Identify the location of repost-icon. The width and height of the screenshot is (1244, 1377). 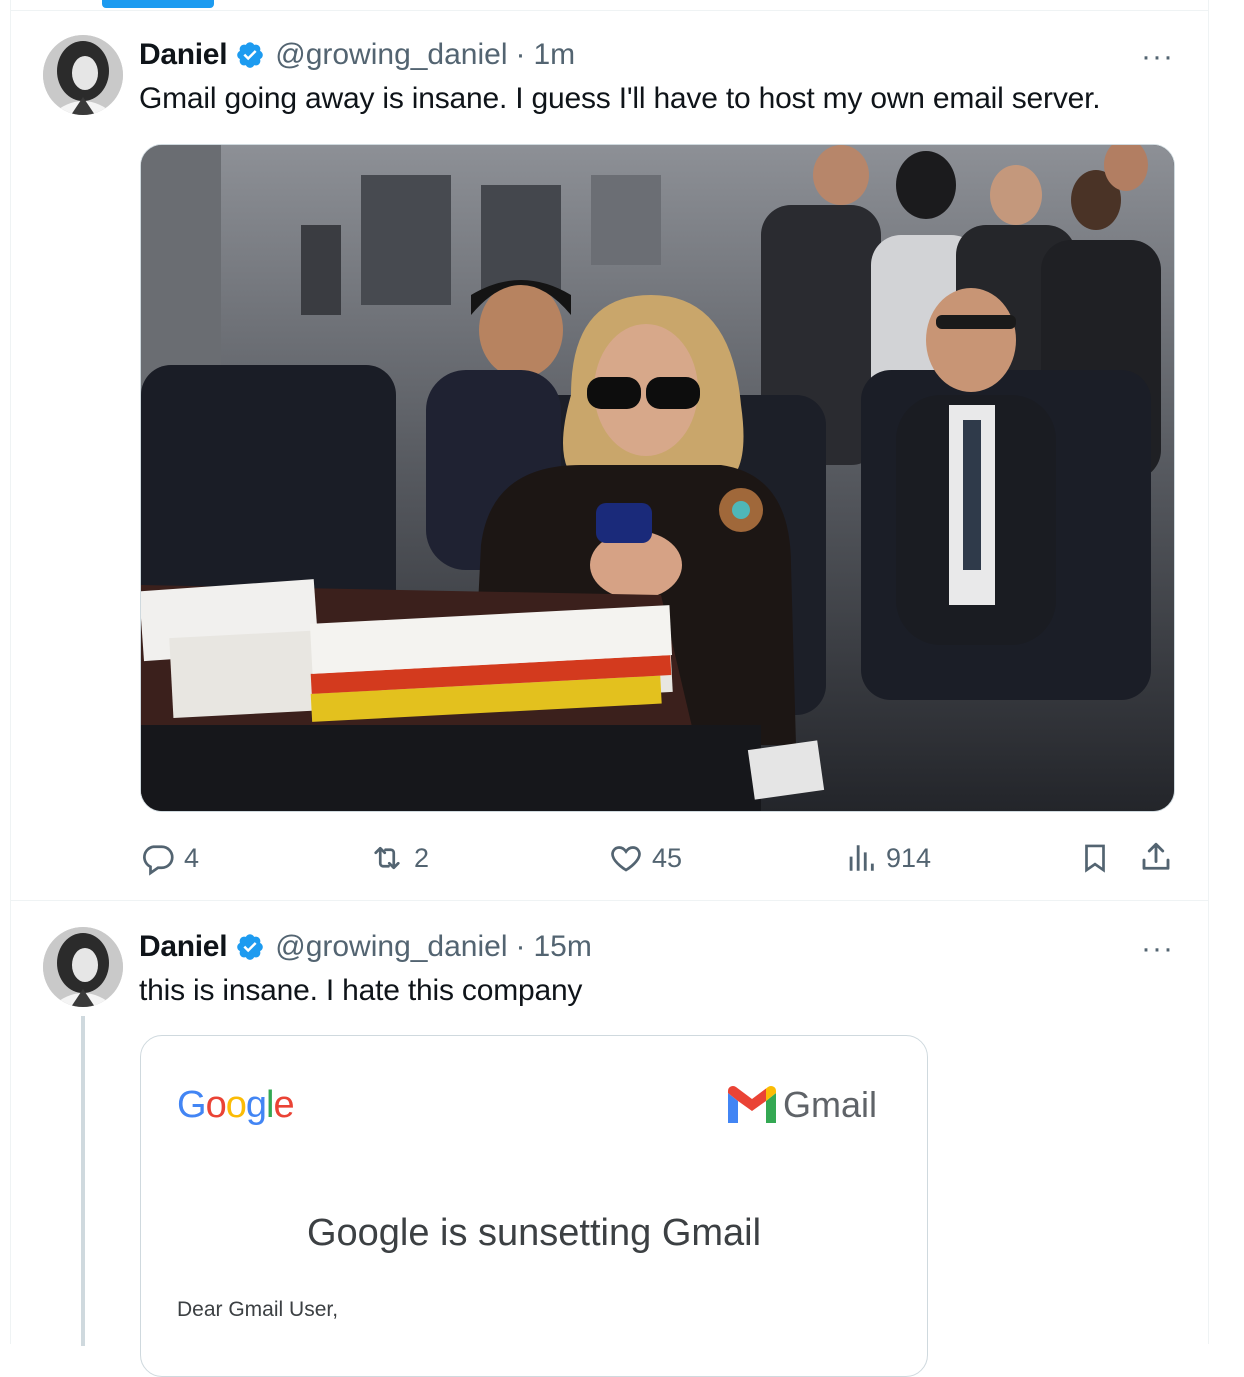
(387, 858).